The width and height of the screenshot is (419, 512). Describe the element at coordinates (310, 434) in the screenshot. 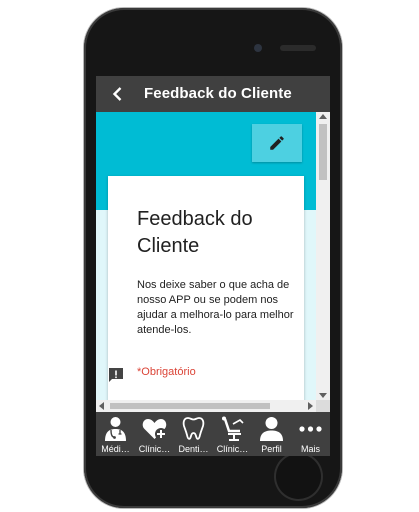

I see `nav-item-mais: Mais` at that location.